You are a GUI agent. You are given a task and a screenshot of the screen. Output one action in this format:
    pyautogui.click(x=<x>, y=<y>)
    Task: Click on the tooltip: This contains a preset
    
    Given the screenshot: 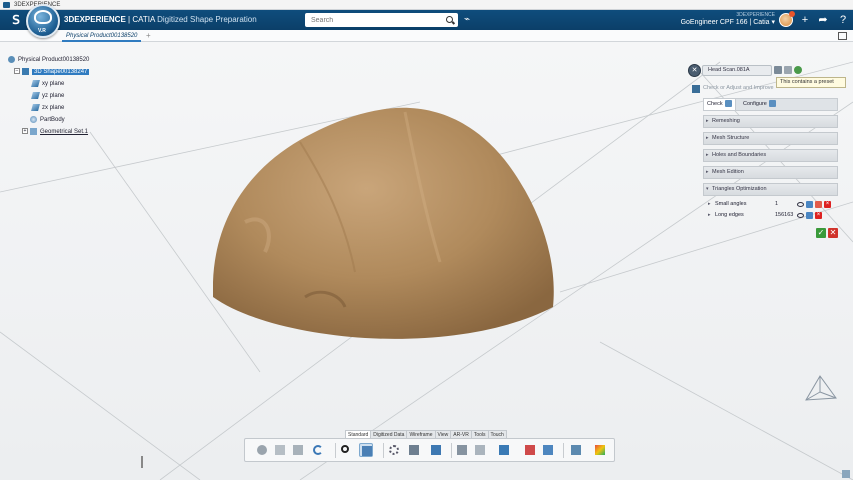 What is the action you would take?
    pyautogui.click(x=811, y=82)
    